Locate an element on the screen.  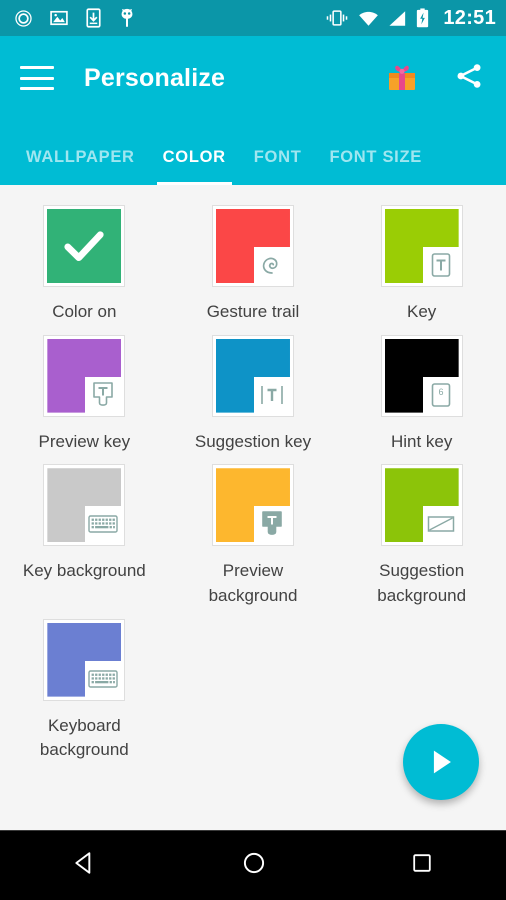
color-item: Keyboard background is located at coordinates (84, 688).